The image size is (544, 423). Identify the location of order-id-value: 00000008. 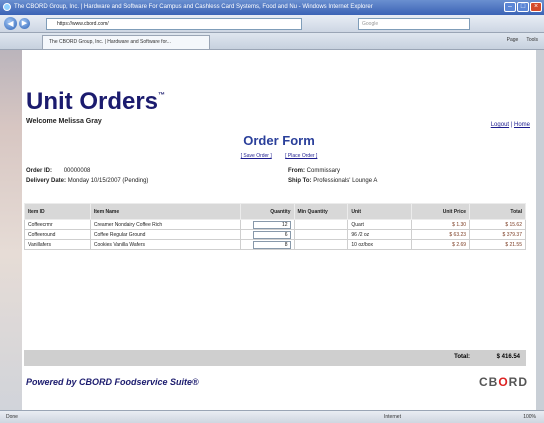
(77, 171).